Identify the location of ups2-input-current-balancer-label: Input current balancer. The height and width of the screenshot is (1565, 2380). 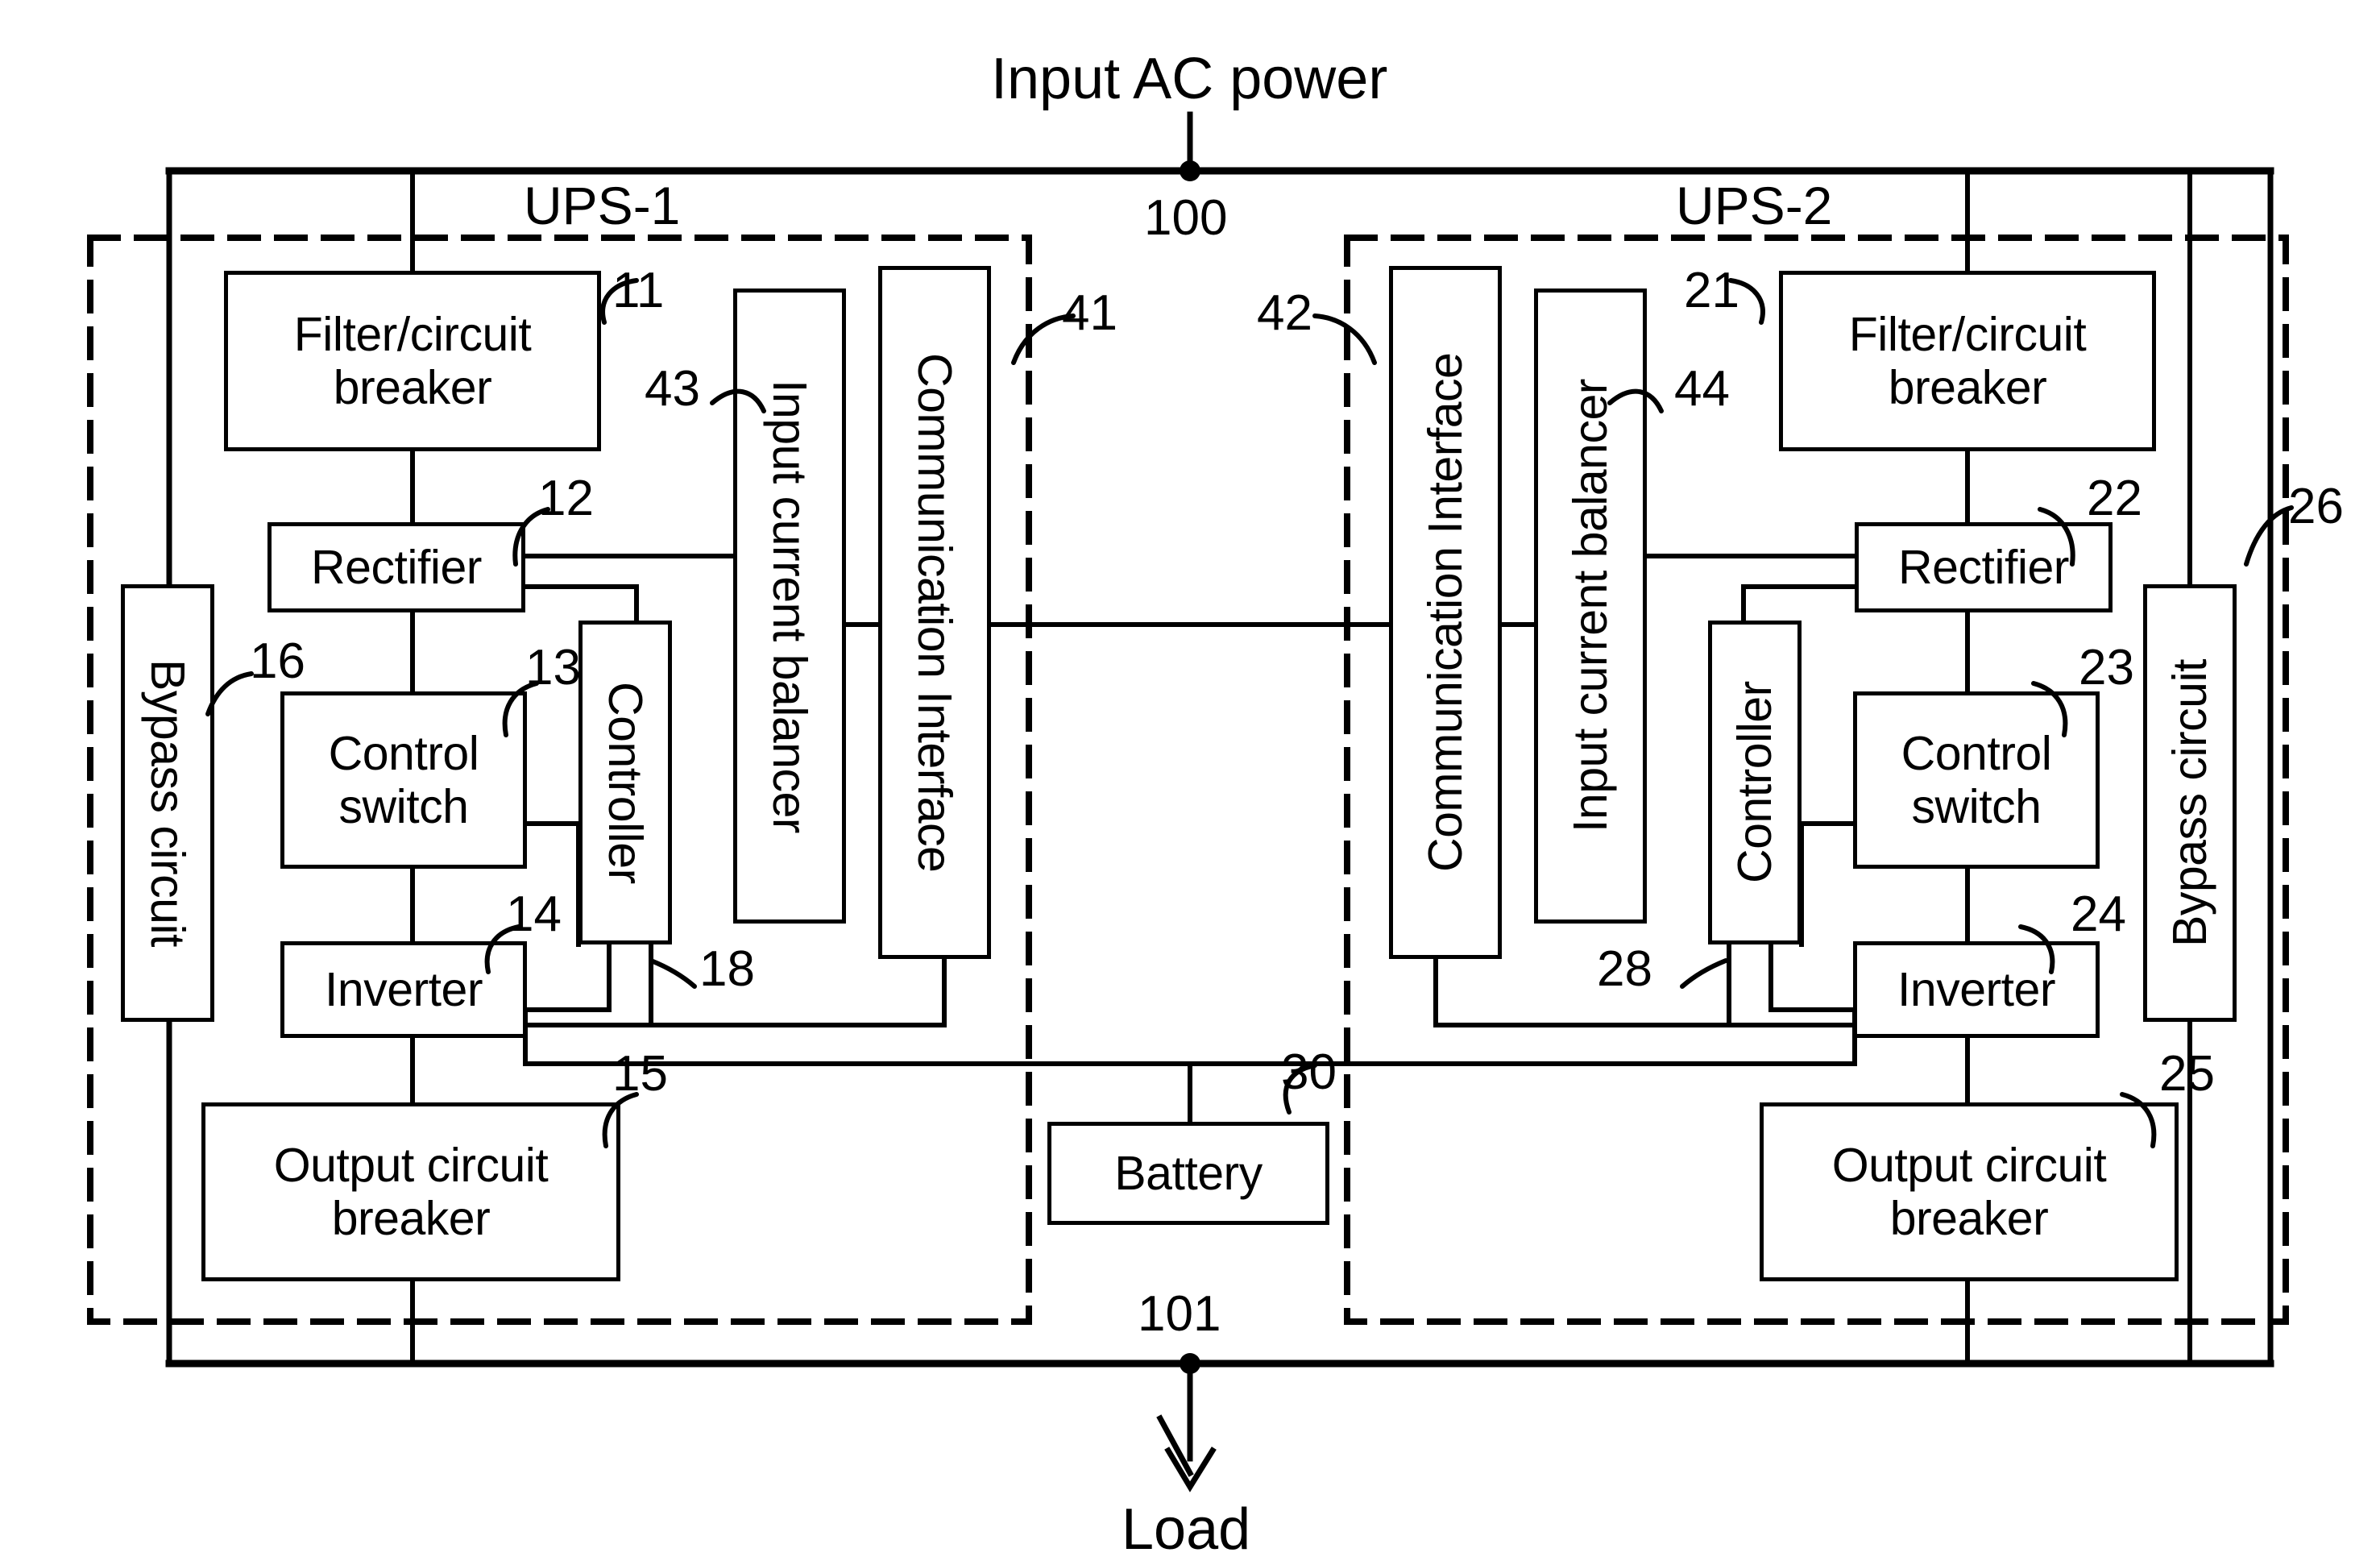
(1590, 606).